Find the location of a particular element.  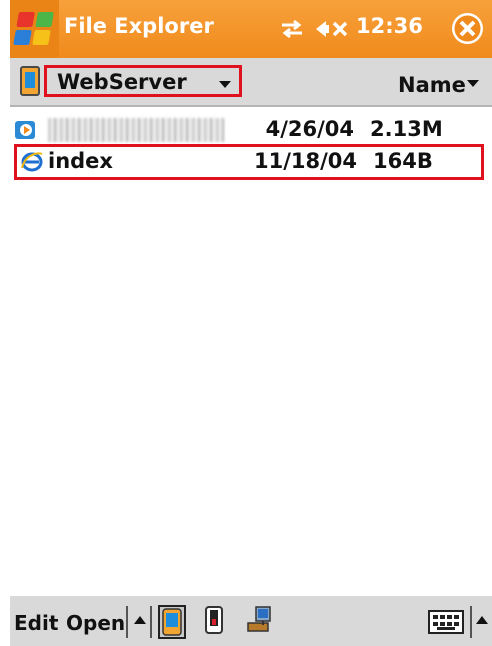

open-menu: Open is located at coordinates (95, 623).